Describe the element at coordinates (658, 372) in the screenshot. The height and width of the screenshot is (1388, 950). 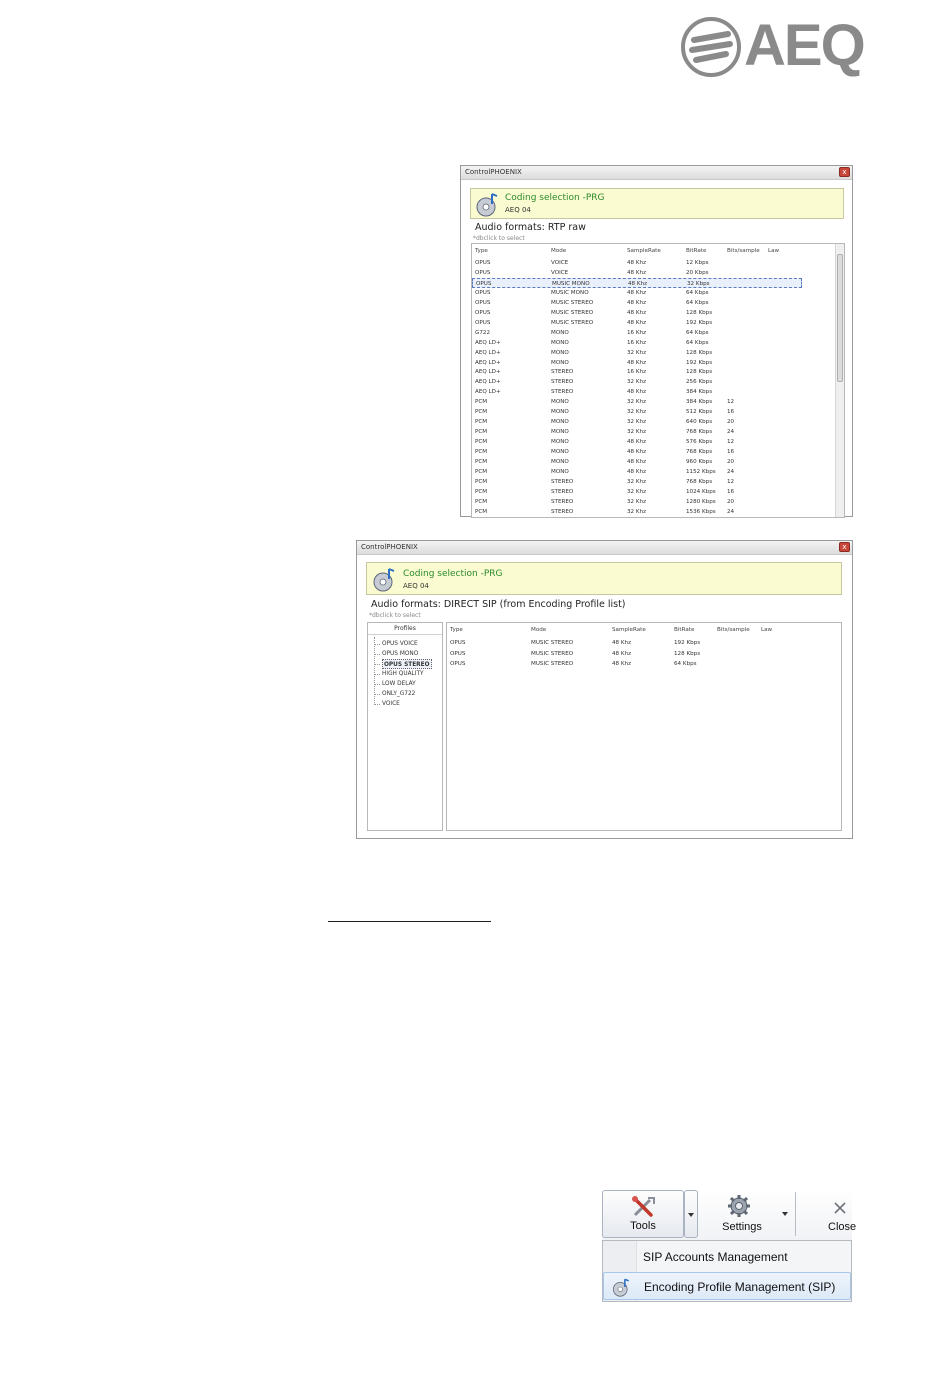
I see `table-row: AEQ LD+ STEREO 16 Khz 128 Kbps` at that location.